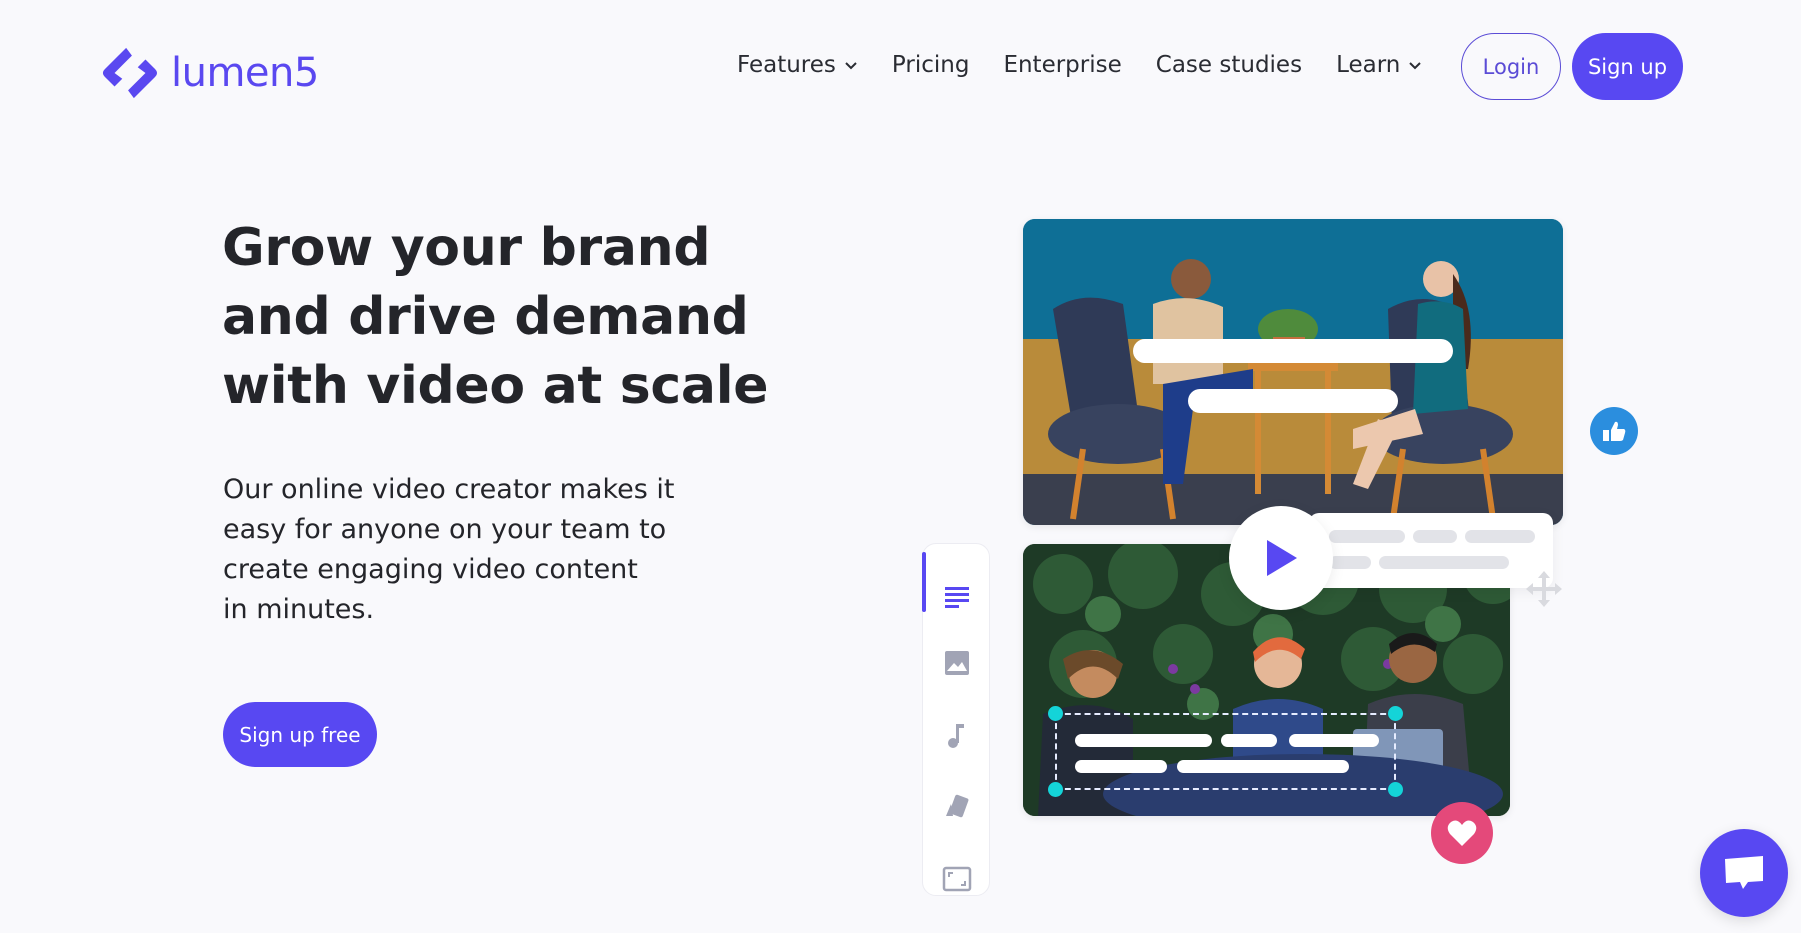 The image size is (1801, 933). Describe the element at coordinates (430, 569) in the screenshot. I see `subtext-line: create engaging video content` at that location.